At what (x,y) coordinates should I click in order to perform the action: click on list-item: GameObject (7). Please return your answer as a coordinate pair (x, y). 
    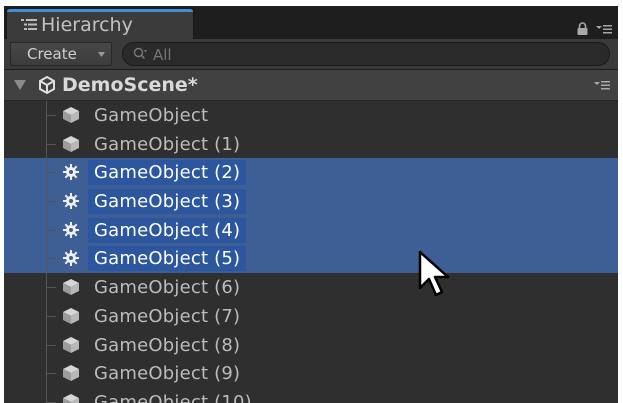
    Looking at the image, I should click on (311, 316).